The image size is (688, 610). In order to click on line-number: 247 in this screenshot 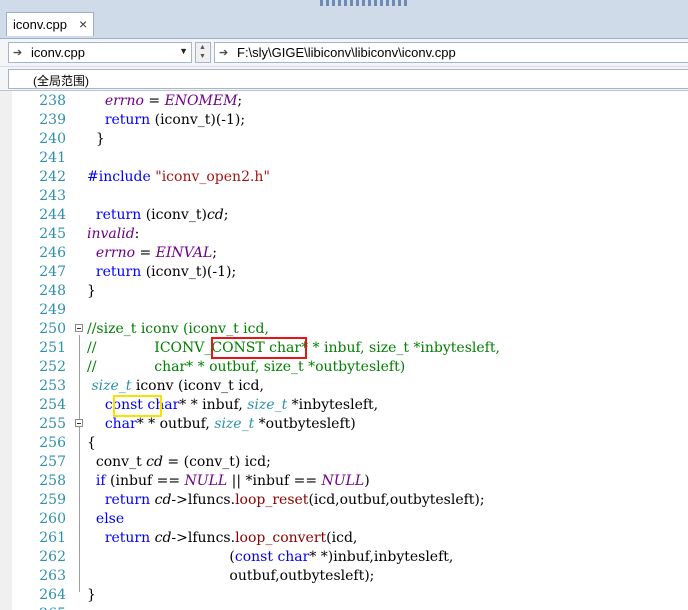, I will do `click(52, 272)`.